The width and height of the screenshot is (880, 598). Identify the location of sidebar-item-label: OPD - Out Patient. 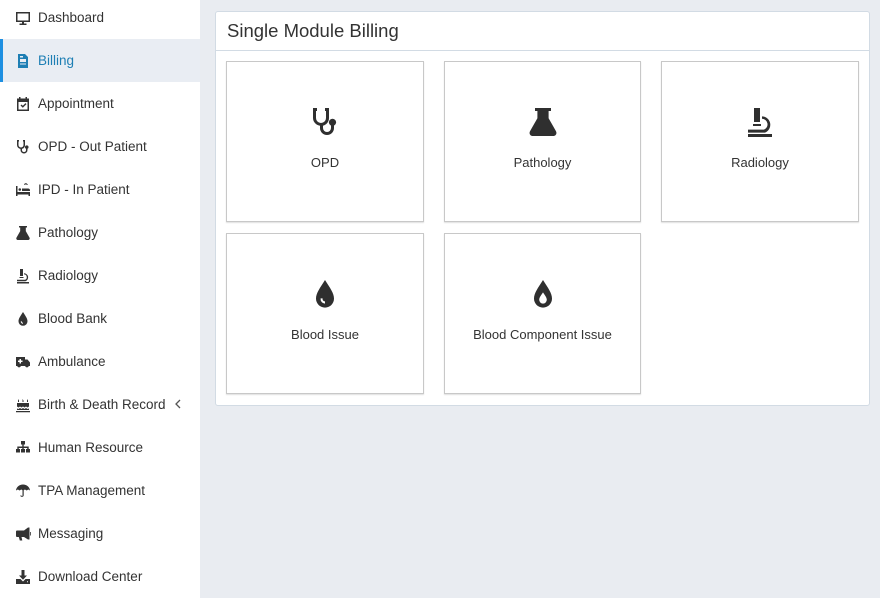
(92, 146).